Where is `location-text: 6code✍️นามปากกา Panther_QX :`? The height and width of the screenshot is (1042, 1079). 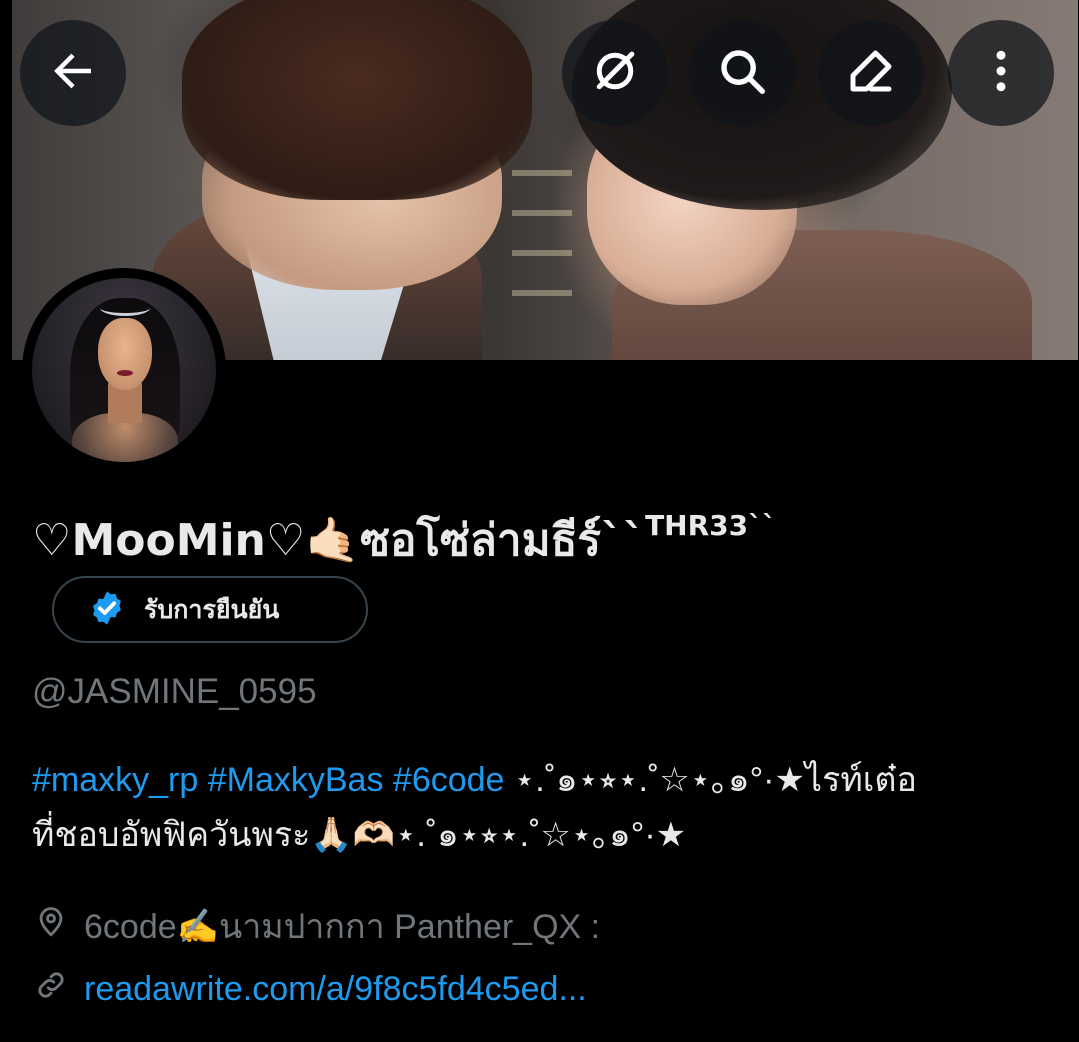 location-text: 6code✍️นามปากกา Panther_QX : is located at coordinates (342, 927).